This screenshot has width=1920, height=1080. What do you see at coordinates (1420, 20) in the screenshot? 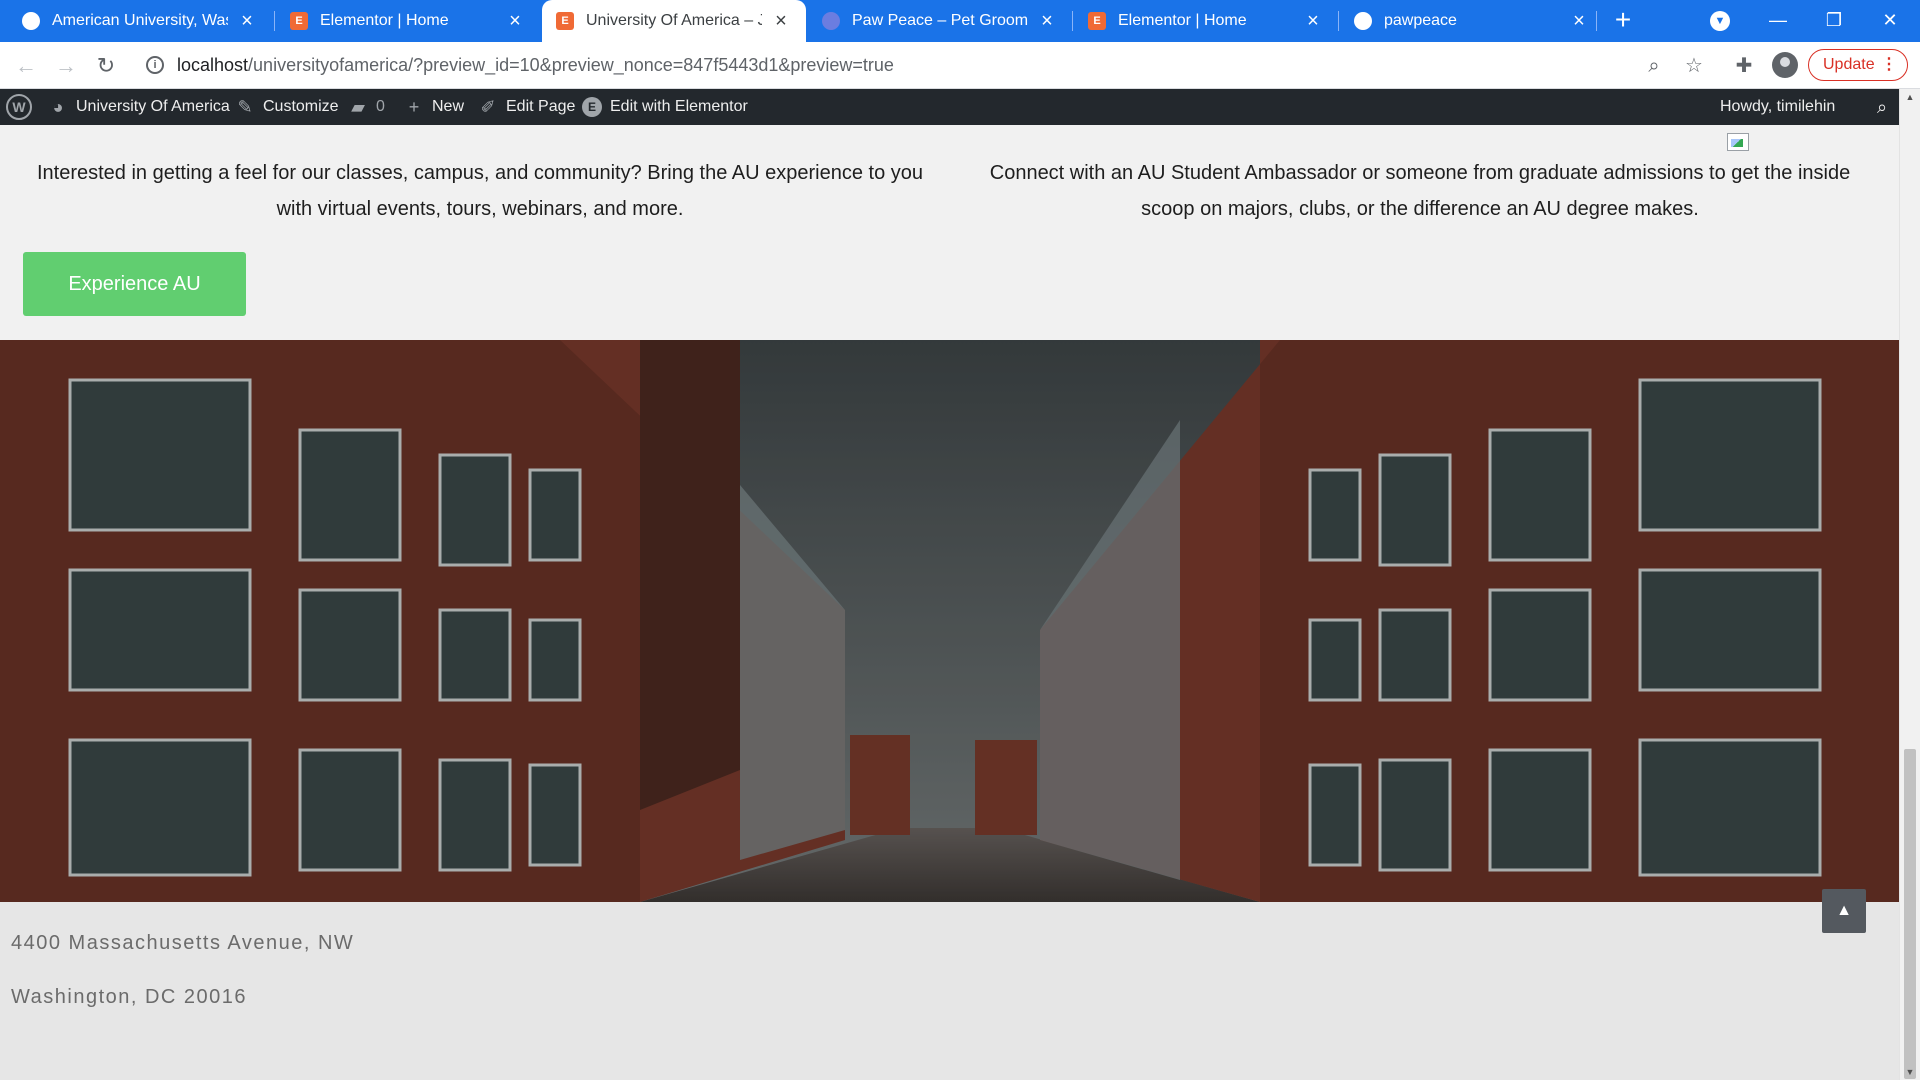
I see `tab-title: pawpeace` at bounding box center [1420, 20].